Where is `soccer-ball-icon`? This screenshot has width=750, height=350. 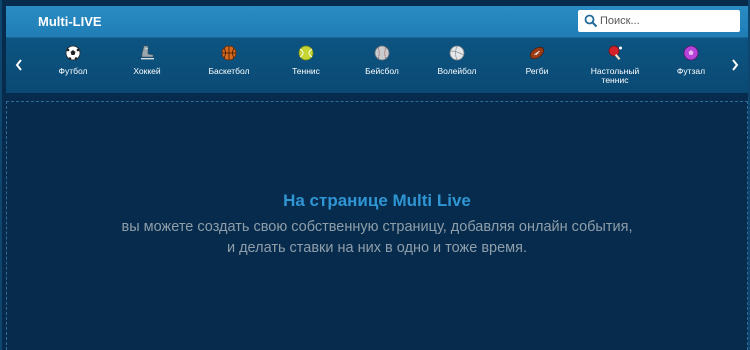
soccer-ball-icon is located at coordinates (73, 53).